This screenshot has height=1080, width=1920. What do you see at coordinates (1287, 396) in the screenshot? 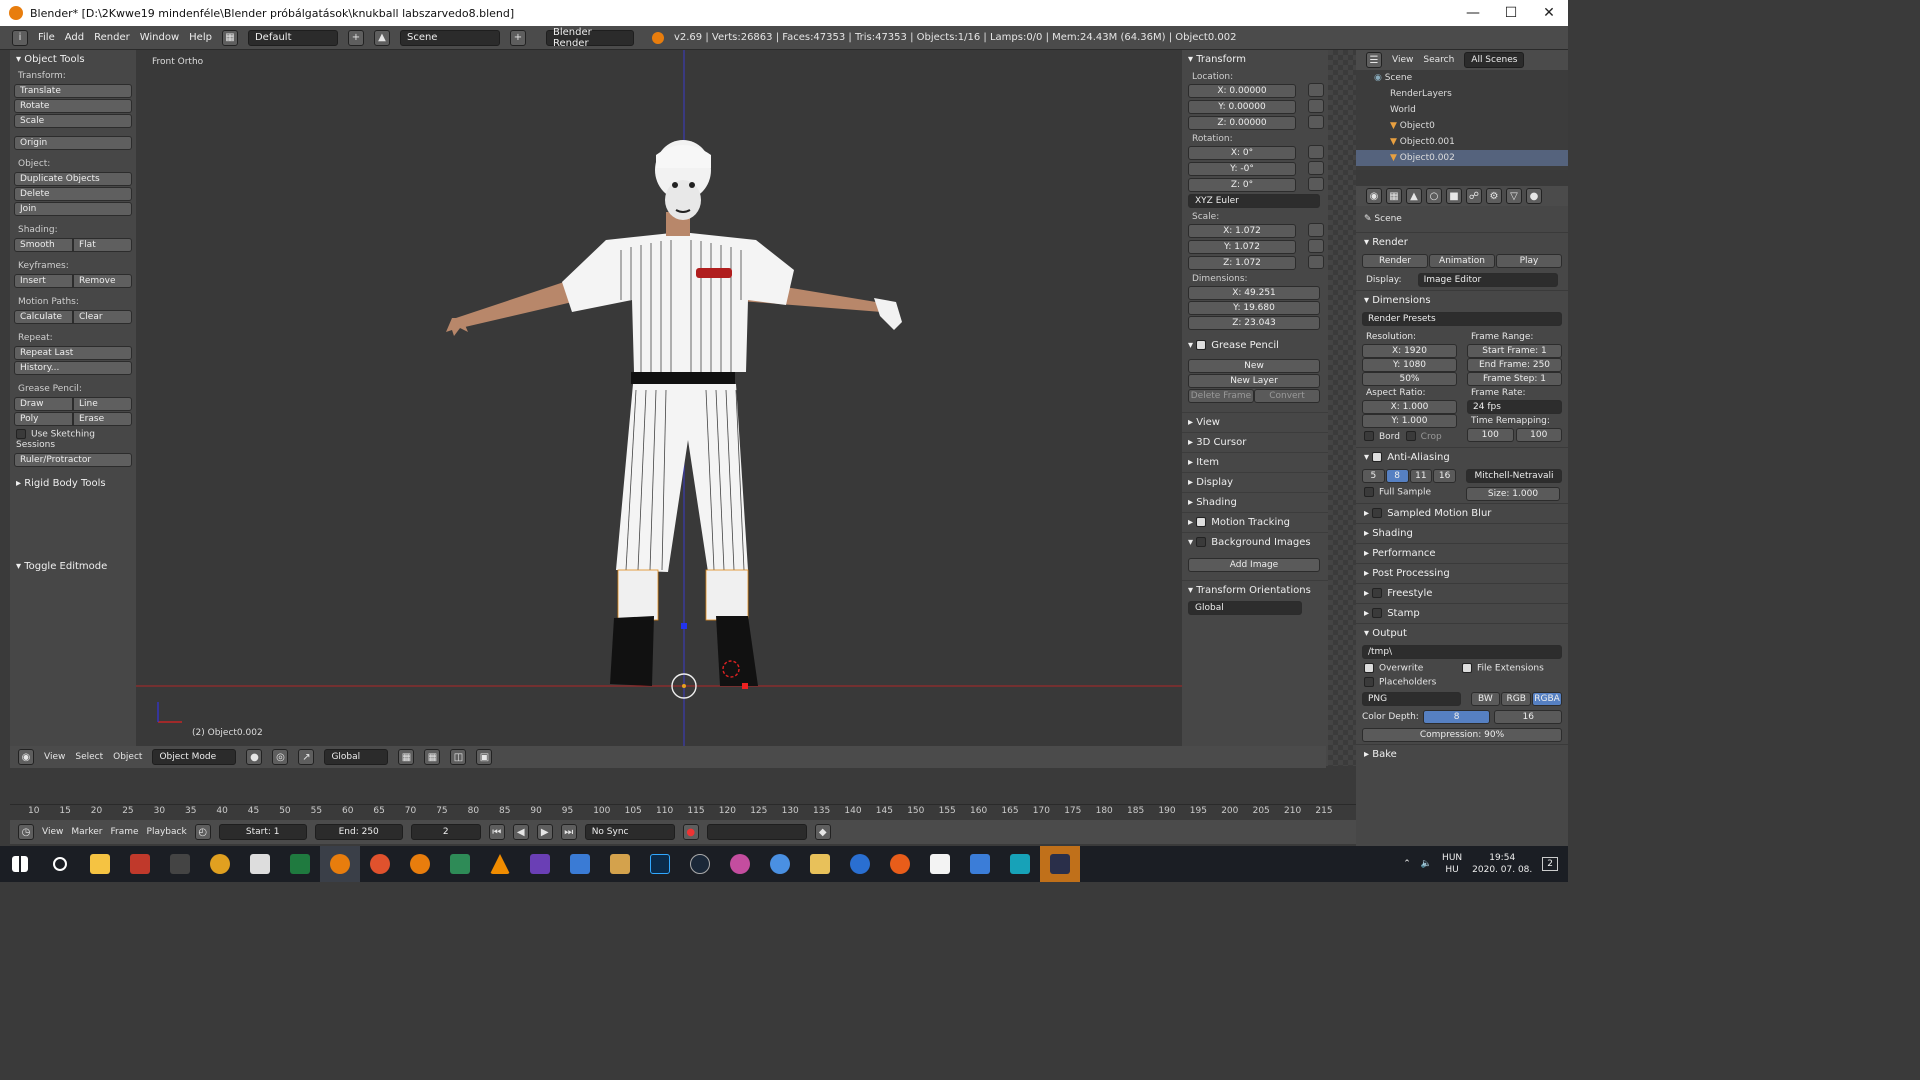
I see `convert-button: Convert` at bounding box center [1287, 396].